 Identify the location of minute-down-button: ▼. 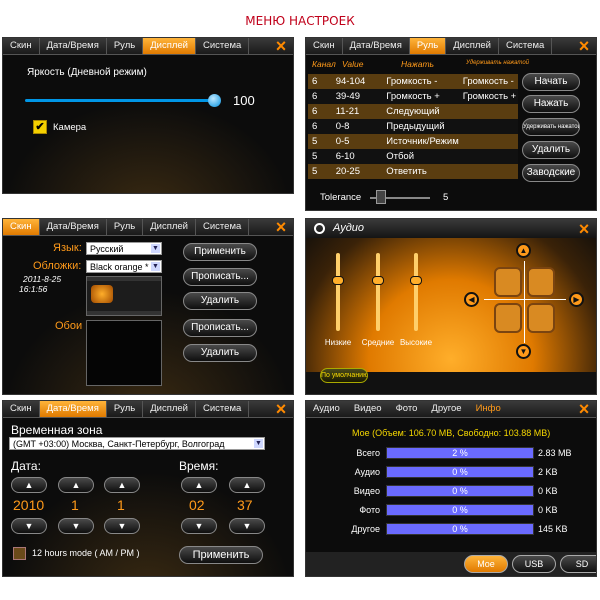
(247, 526).